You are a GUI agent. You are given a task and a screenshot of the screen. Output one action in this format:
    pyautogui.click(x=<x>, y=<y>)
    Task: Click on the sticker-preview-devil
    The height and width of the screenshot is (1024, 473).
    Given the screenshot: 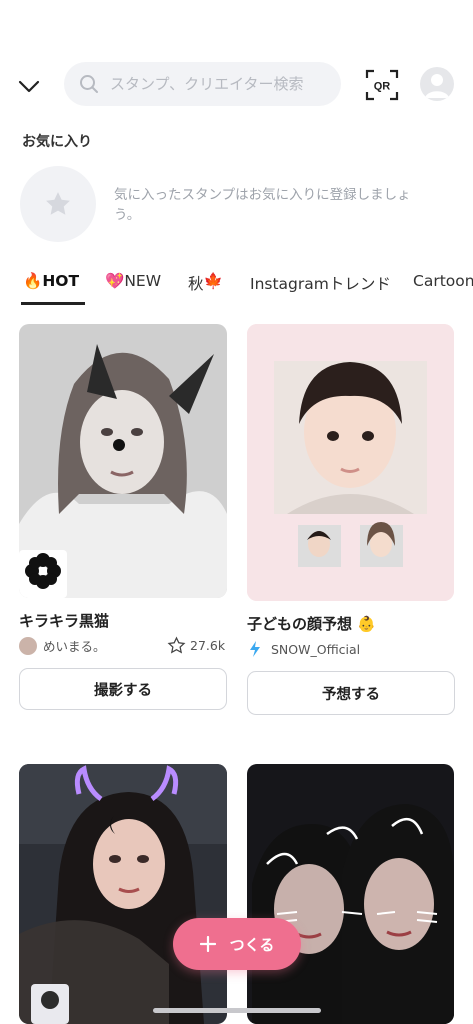 What is the action you would take?
    pyautogui.click(x=123, y=894)
    